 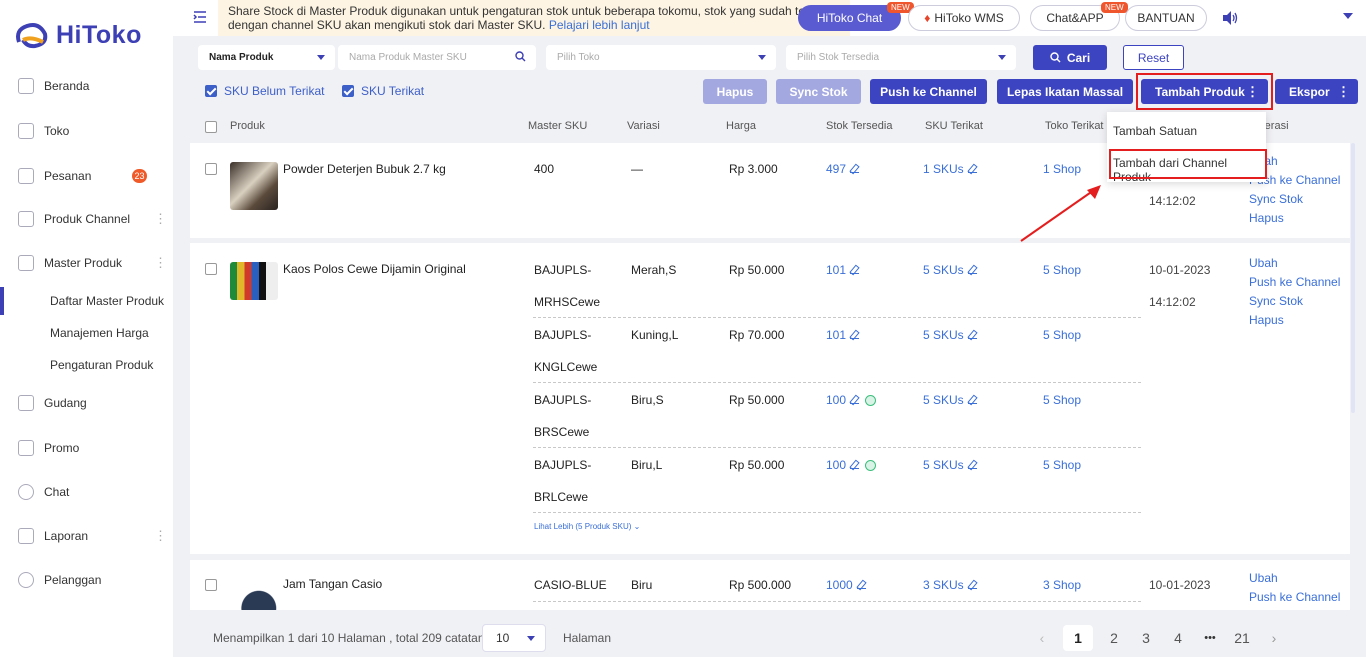 What do you see at coordinates (661, 57) in the screenshot?
I see `shop-select: Pilih Toko` at bounding box center [661, 57].